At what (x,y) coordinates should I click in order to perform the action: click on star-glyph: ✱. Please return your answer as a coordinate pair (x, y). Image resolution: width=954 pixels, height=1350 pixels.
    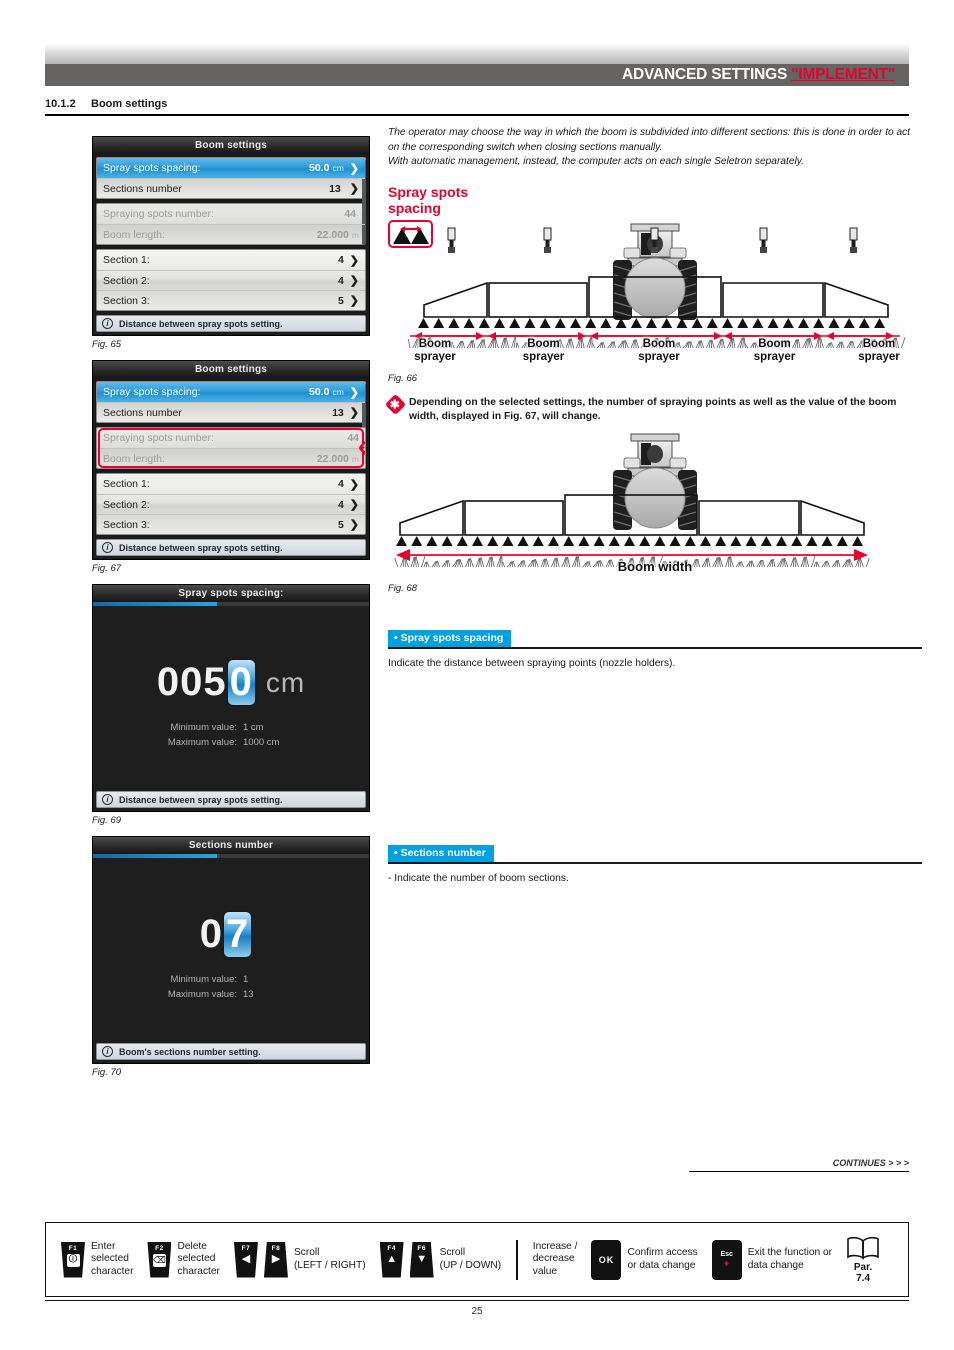
    Looking at the image, I should click on (364, 448).